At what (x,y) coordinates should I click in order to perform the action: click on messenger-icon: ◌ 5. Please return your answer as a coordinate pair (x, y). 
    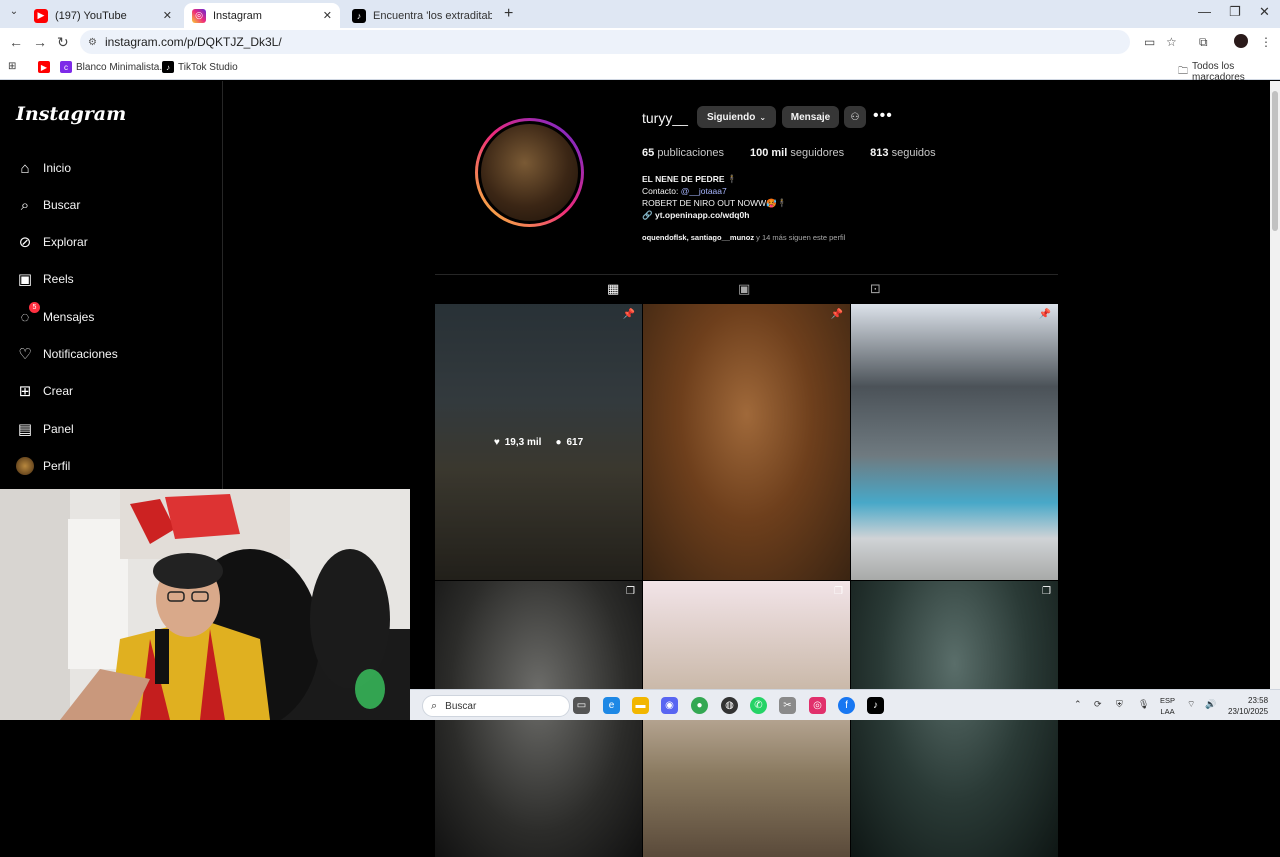
    Looking at the image, I should click on (28, 314).